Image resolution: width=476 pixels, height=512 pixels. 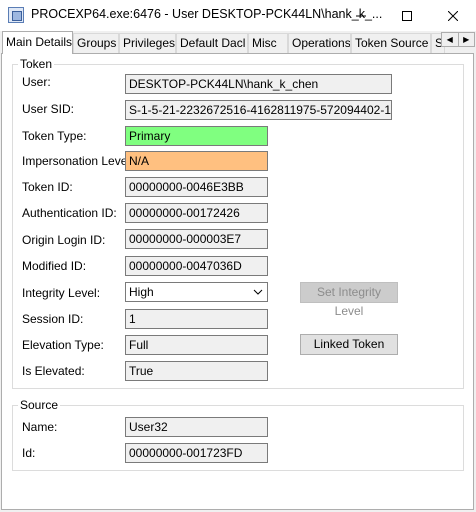 I want to click on arrow-left-icon: ◀, so click(x=450, y=39).